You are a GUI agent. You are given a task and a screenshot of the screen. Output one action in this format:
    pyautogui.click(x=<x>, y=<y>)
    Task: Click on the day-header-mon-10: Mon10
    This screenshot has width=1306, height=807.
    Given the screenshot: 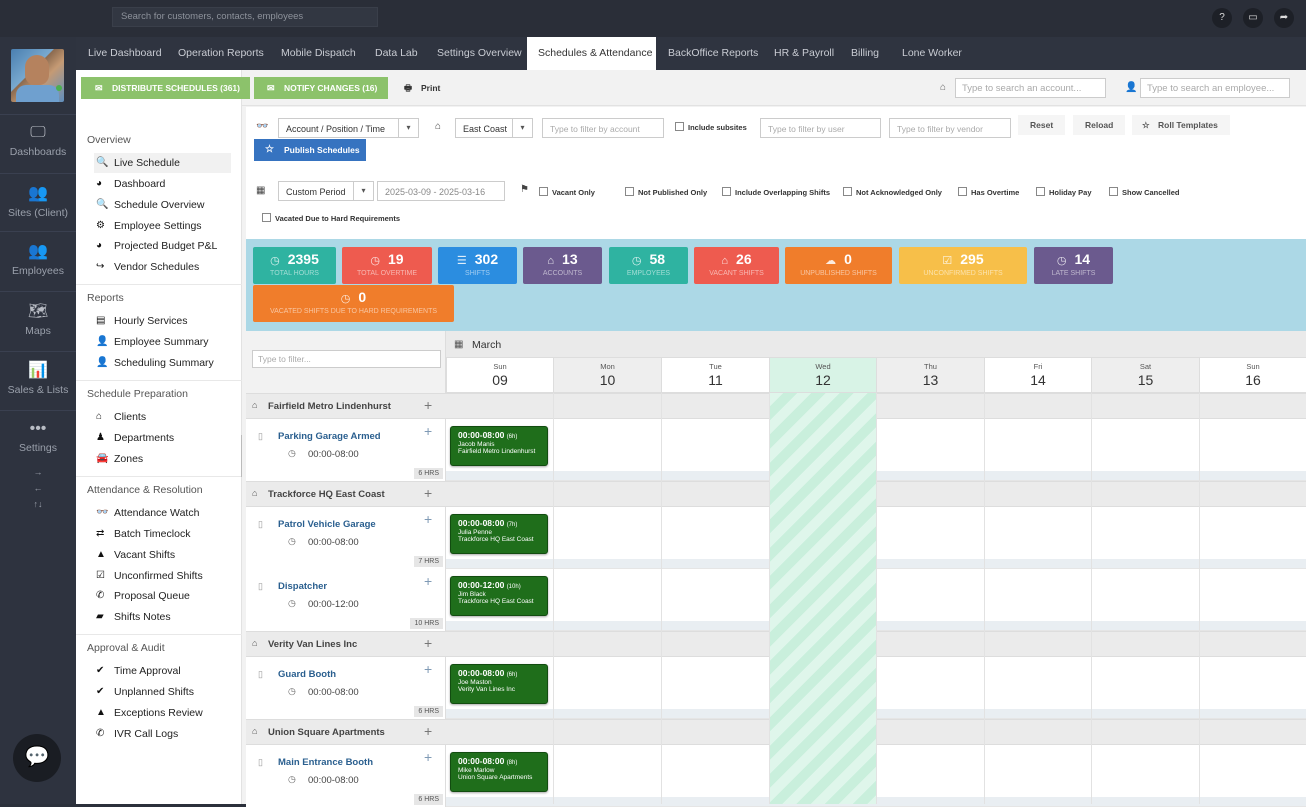 What is the action you would take?
    pyautogui.click(x=607, y=375)
    